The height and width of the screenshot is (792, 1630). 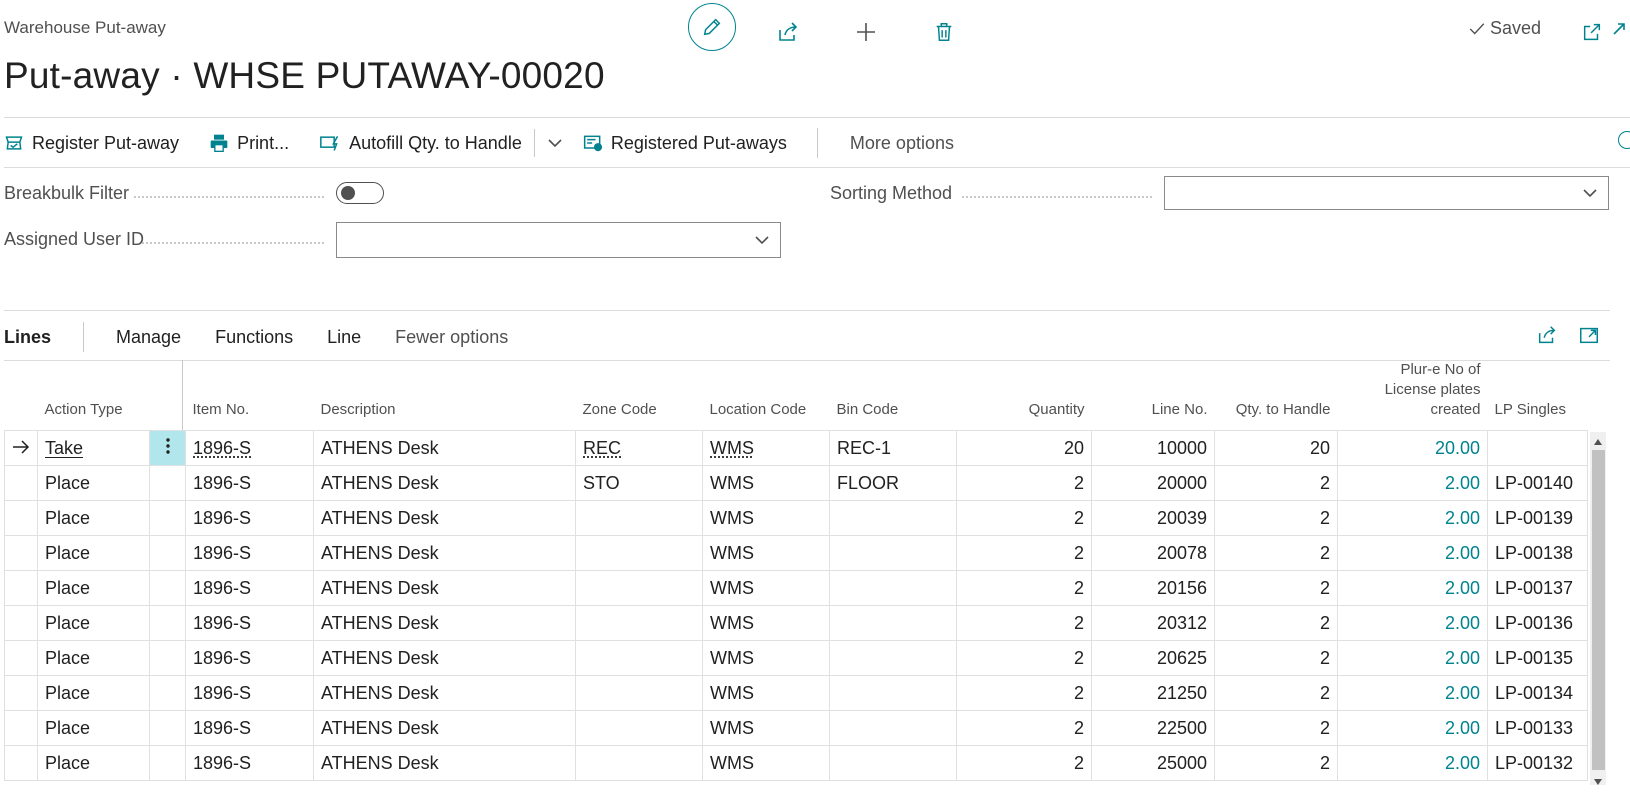 I want to click on line-no-cell: 22500, so click(x=1153, y=728).